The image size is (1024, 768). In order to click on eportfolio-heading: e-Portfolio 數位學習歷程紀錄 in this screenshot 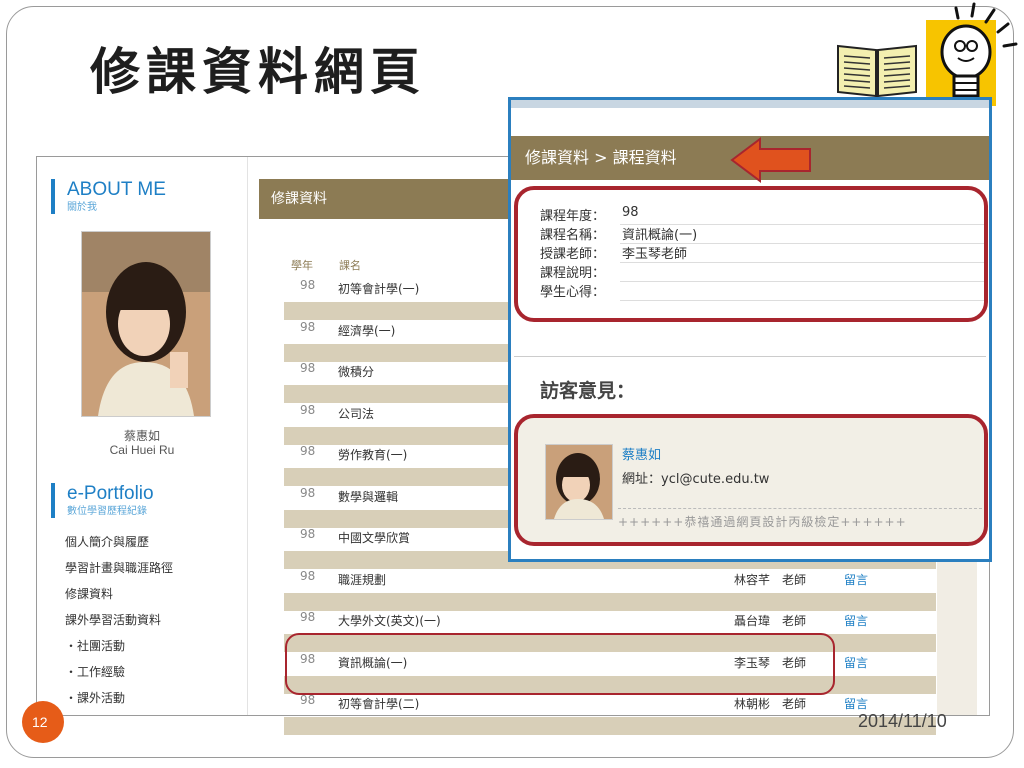, I will do `click(102, 500)`.